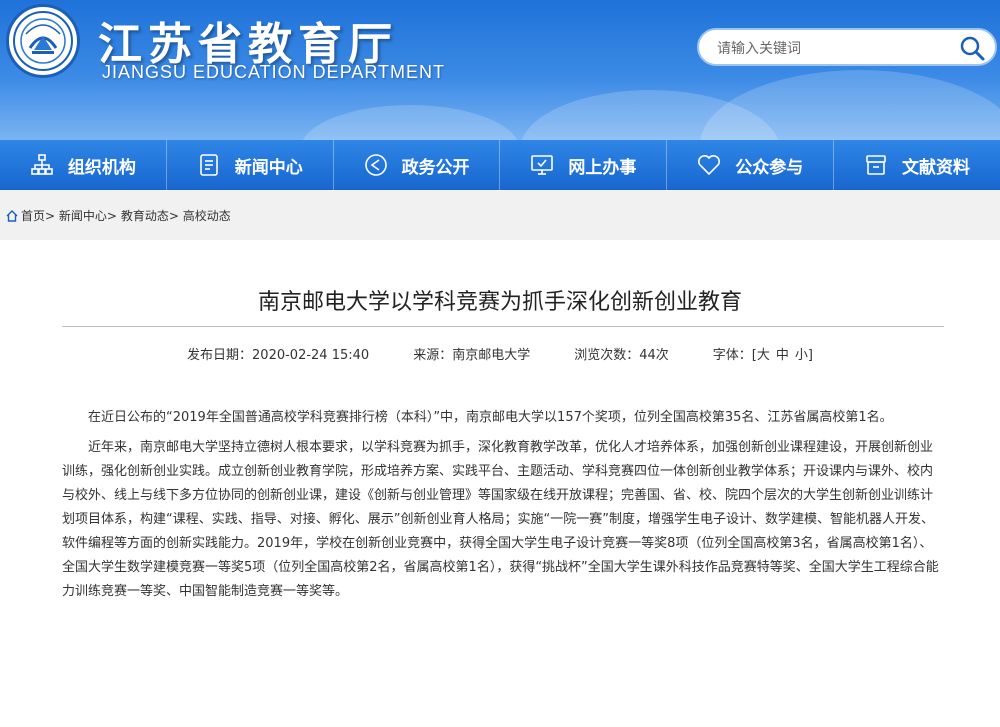 The height and width of the screenshot is (727, 1000). What do you see at coordinates (101, 167) in the screenshot?
I see `nav-item-label: 组织机构` at bounding box center [101, 167].